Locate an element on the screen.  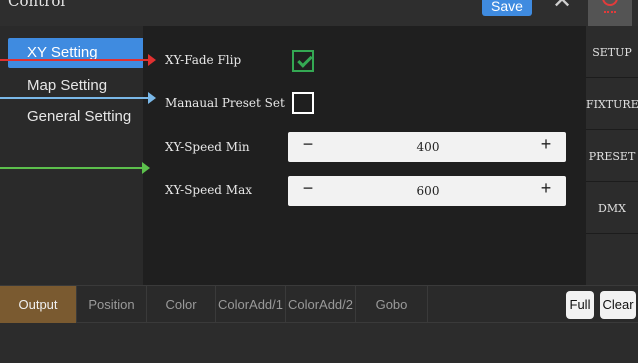
speed-min-stepper: − 400 + is located at coordinates (427, 147).